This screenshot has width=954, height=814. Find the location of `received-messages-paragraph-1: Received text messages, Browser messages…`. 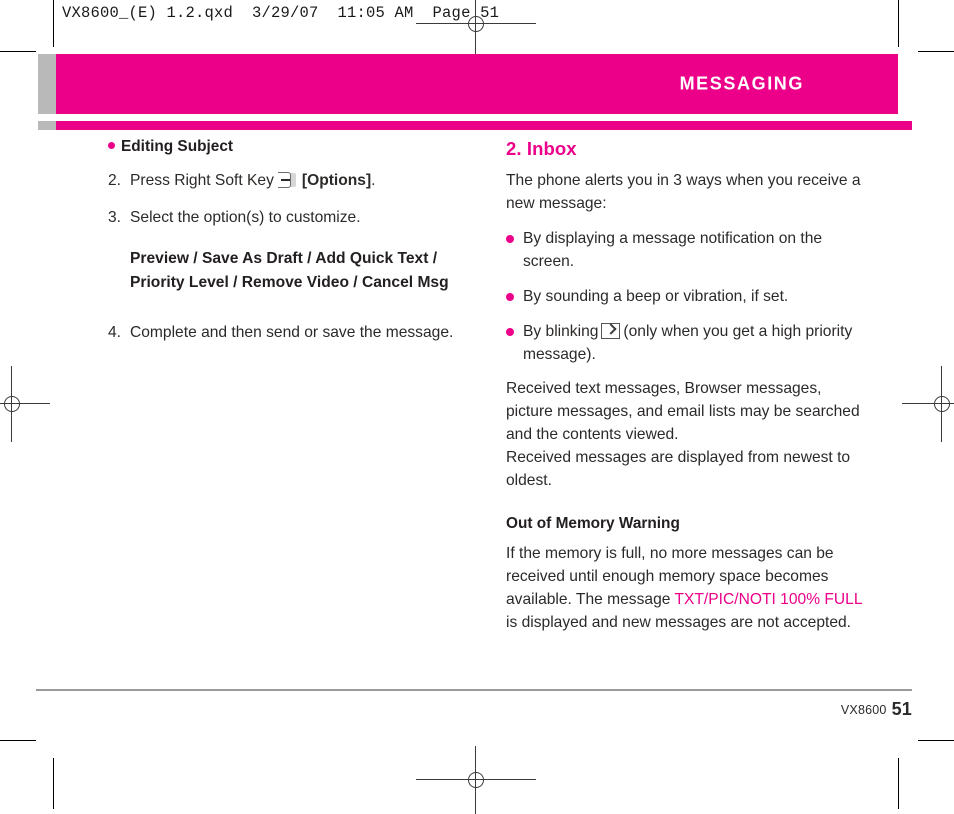

received-messages-paragraph-1: Received text messages, Browser messages… is located at coordinates (683, 412).